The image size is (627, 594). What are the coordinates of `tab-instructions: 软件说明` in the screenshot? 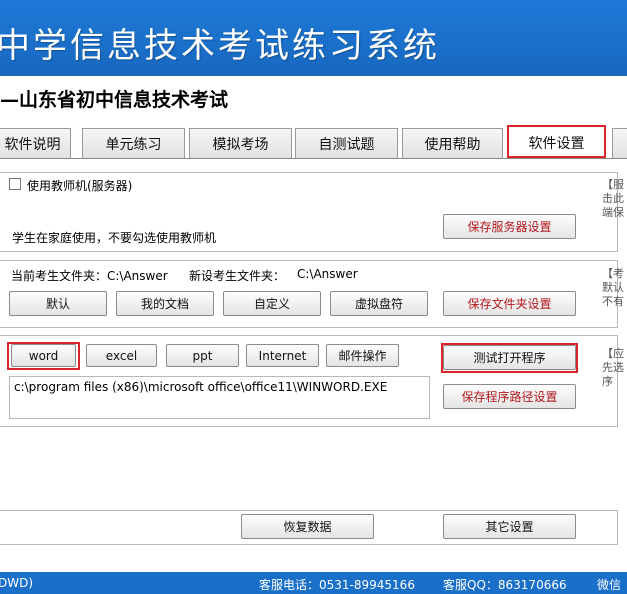 It's located at (35, 143).